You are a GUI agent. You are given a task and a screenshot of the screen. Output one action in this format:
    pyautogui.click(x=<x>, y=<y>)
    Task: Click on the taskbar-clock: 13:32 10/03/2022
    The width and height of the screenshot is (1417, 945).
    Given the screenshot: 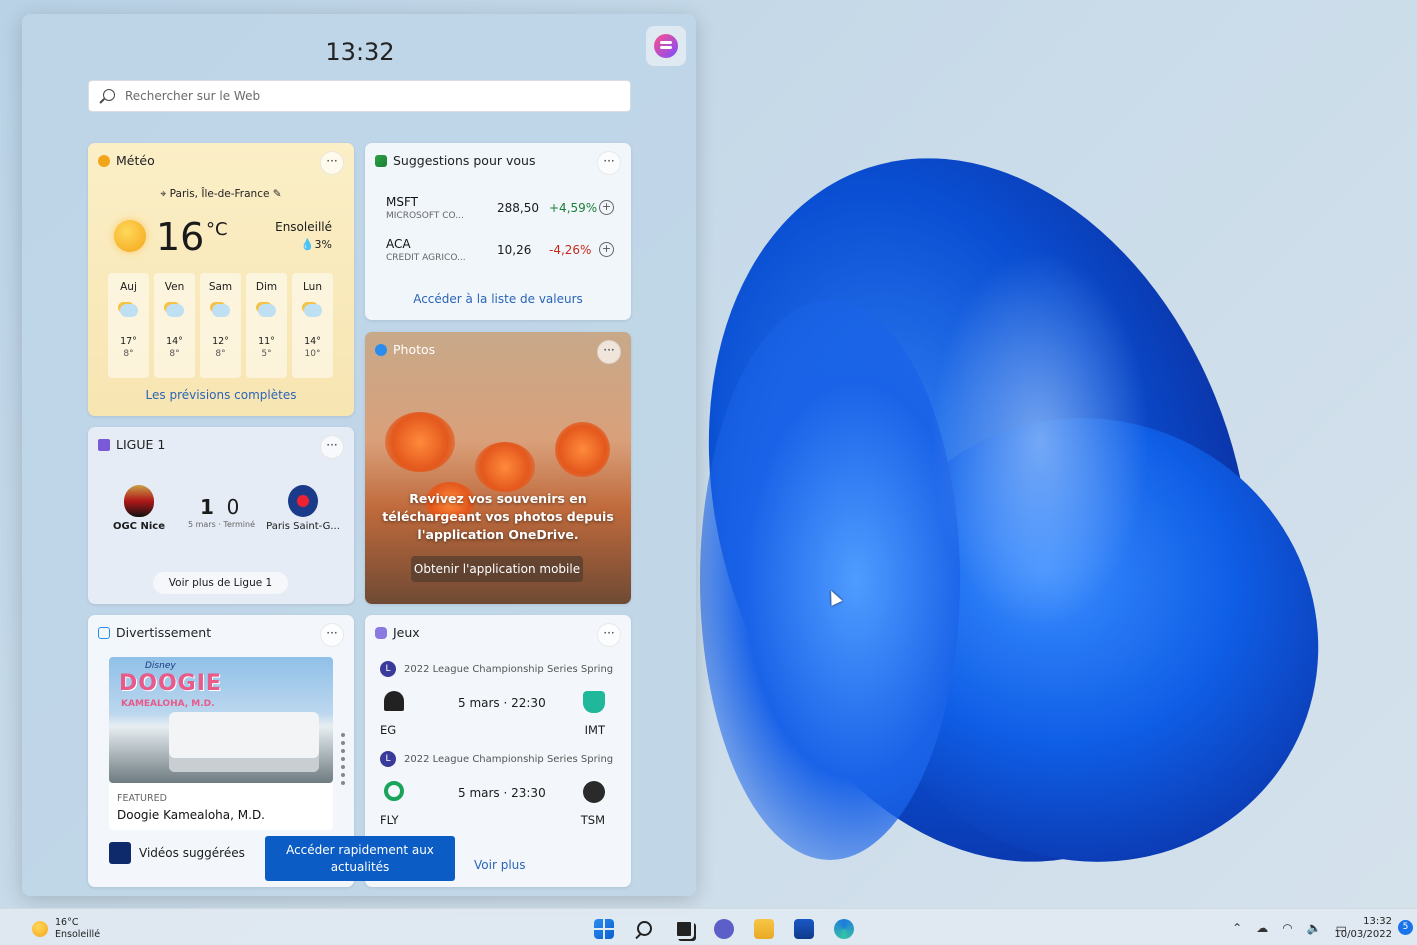 What is the action you would take?
    pyautogui.click(x=1363, y=928)
    